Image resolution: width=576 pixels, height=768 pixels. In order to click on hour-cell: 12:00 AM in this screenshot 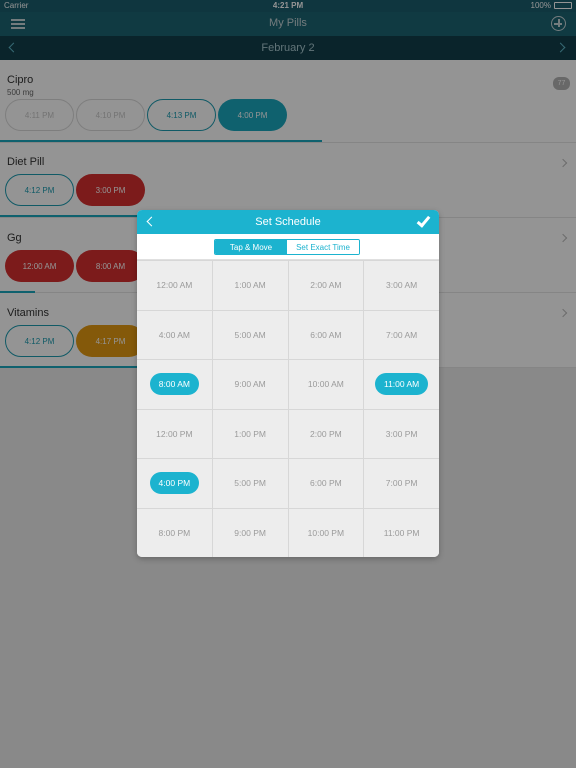, I will do `click(174, 285)`.